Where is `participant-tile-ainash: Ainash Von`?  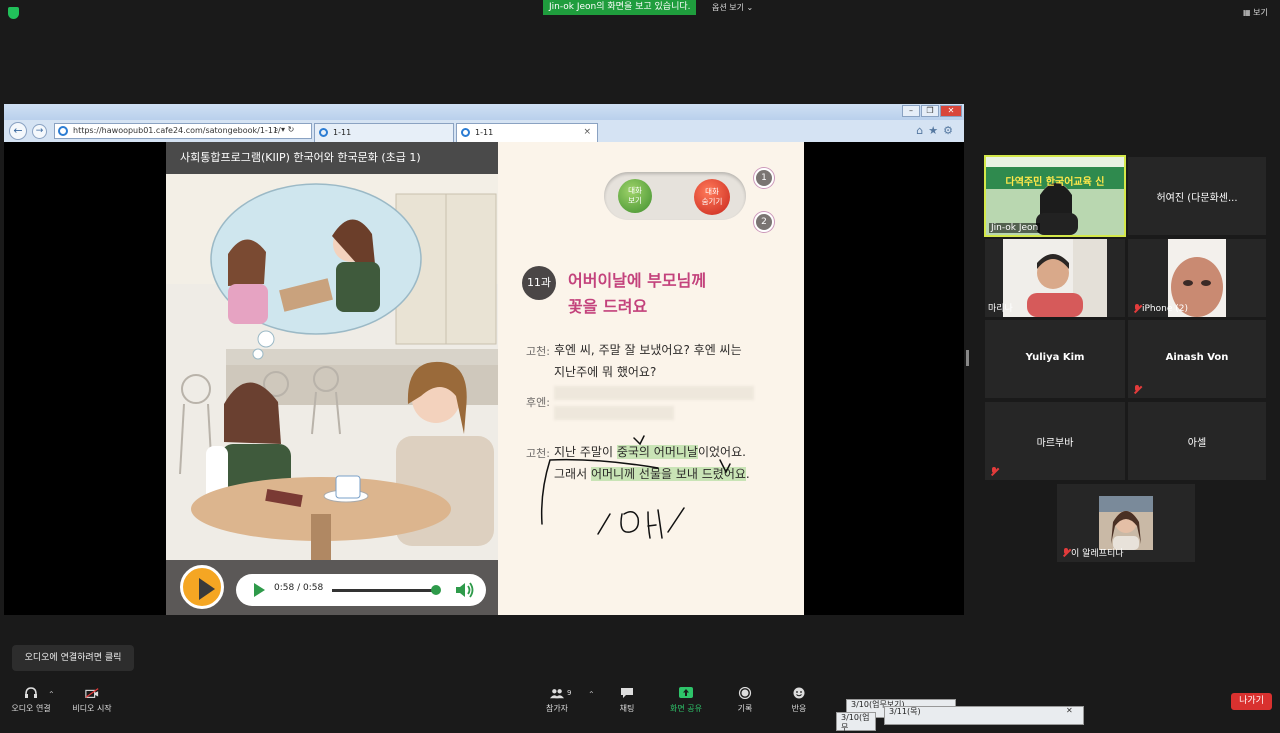 participant-tile-ainash: Ainash Von is located at coordinates (1197, 359).